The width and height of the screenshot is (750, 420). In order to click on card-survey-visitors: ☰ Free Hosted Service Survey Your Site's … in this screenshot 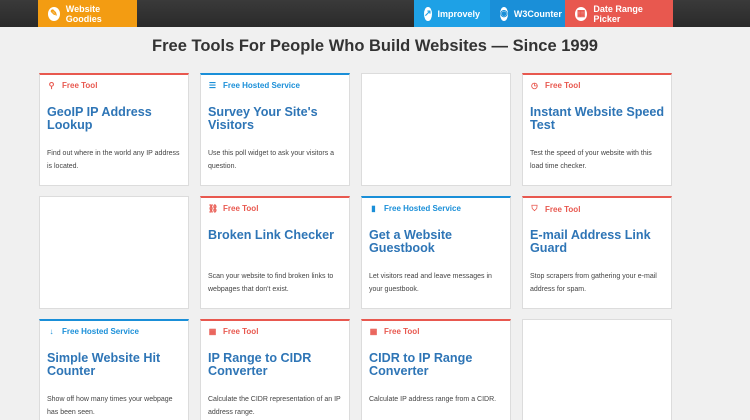, I will do `click(275, 129)`.